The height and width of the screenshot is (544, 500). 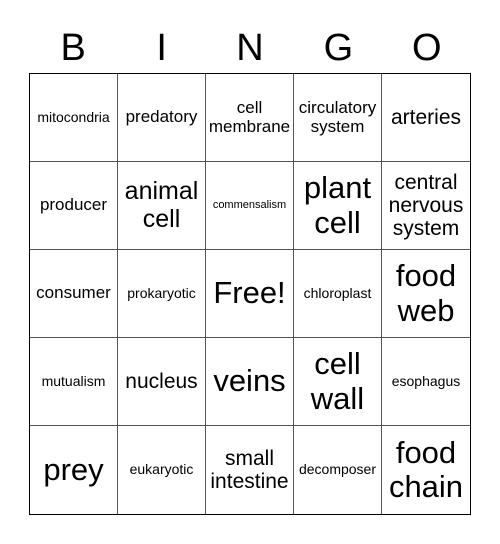 I want to click on bingo-cell-text: Free!, so click(x=249, y=293).